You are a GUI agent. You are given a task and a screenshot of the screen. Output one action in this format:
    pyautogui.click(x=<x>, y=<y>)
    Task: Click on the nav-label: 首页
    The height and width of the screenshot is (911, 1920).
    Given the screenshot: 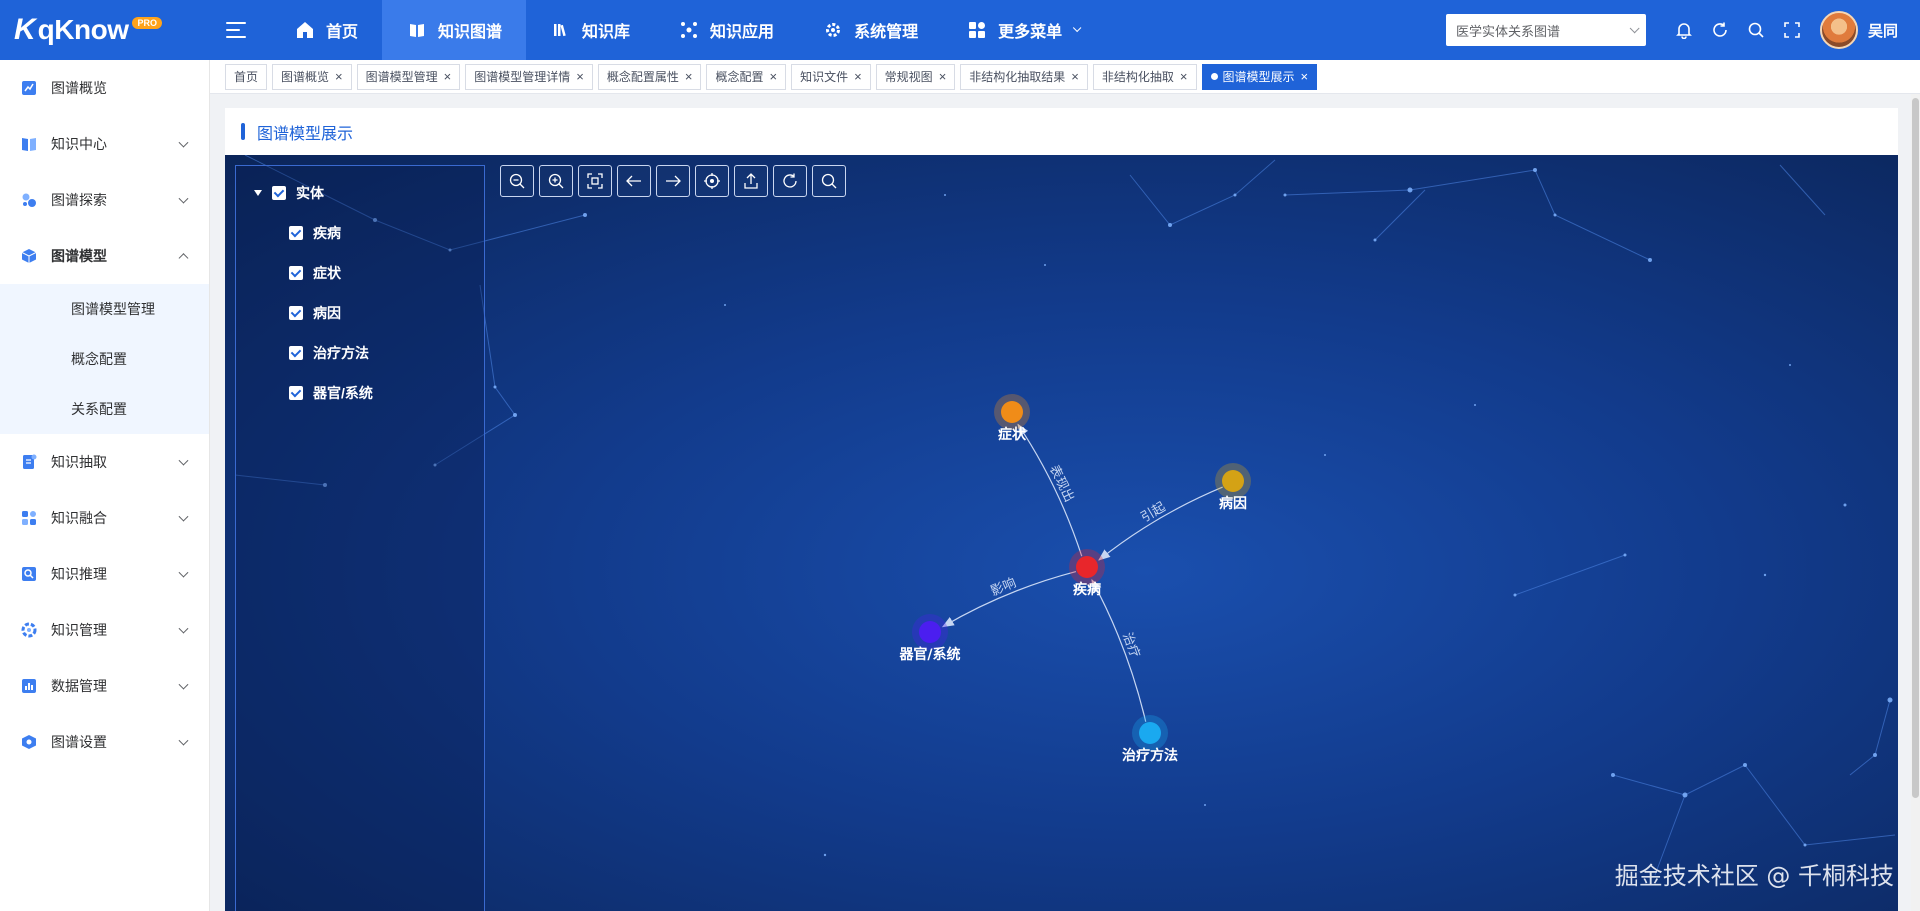 What is the action you would take?
    pyautogui.click(x=342, y=32)
    